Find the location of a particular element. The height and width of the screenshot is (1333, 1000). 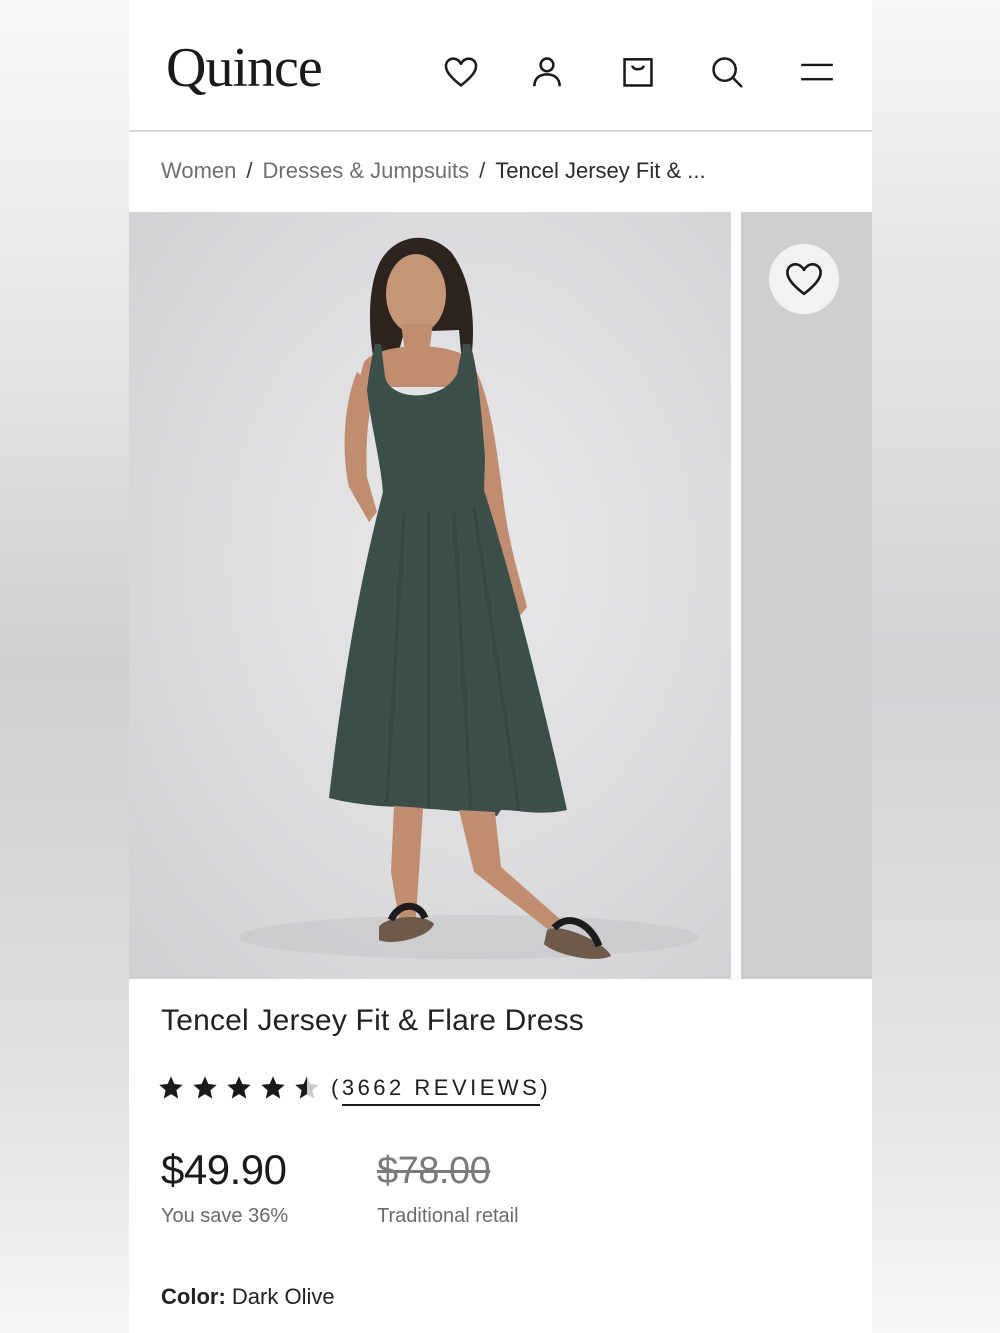

product-image-next is located at coordinates (806, 595).